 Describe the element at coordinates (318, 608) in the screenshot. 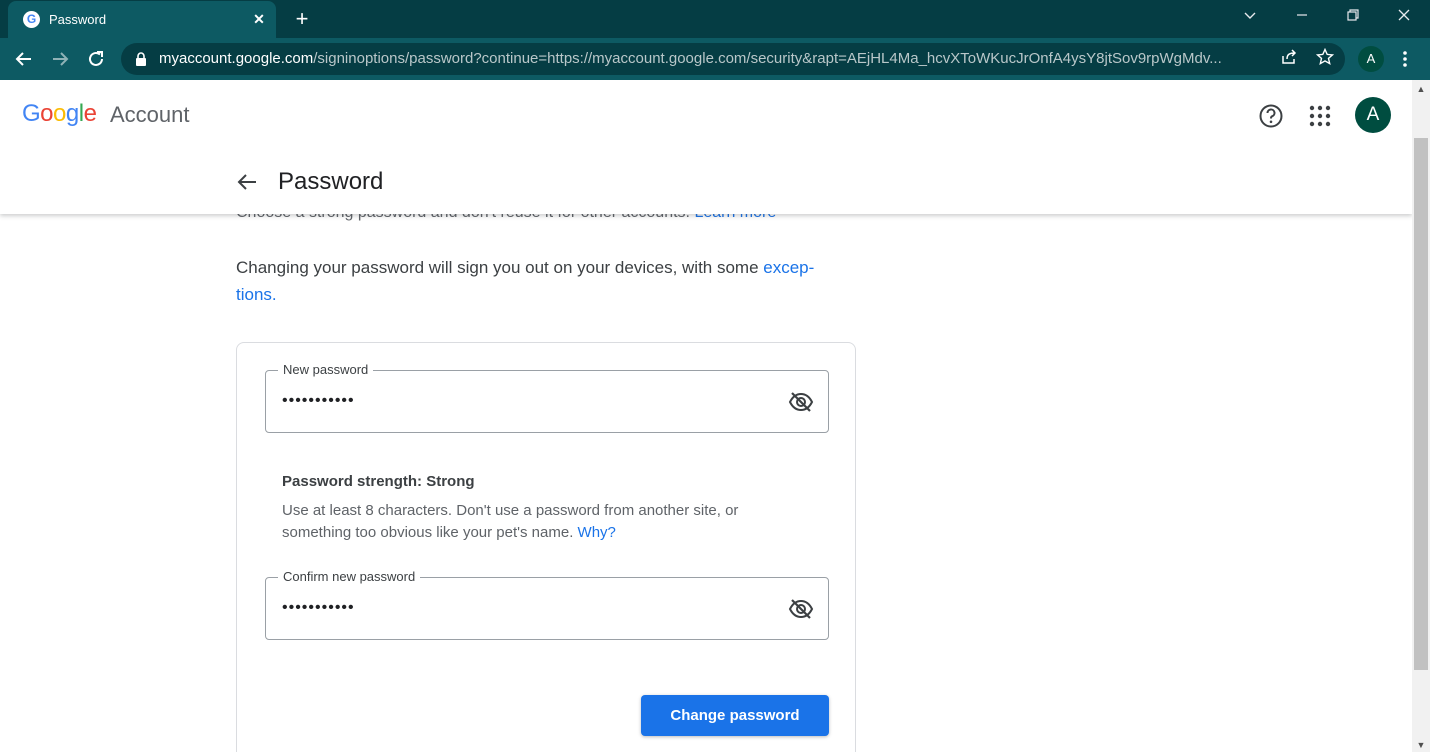

I see `confirm-password-input: •••••••••••` at that location.